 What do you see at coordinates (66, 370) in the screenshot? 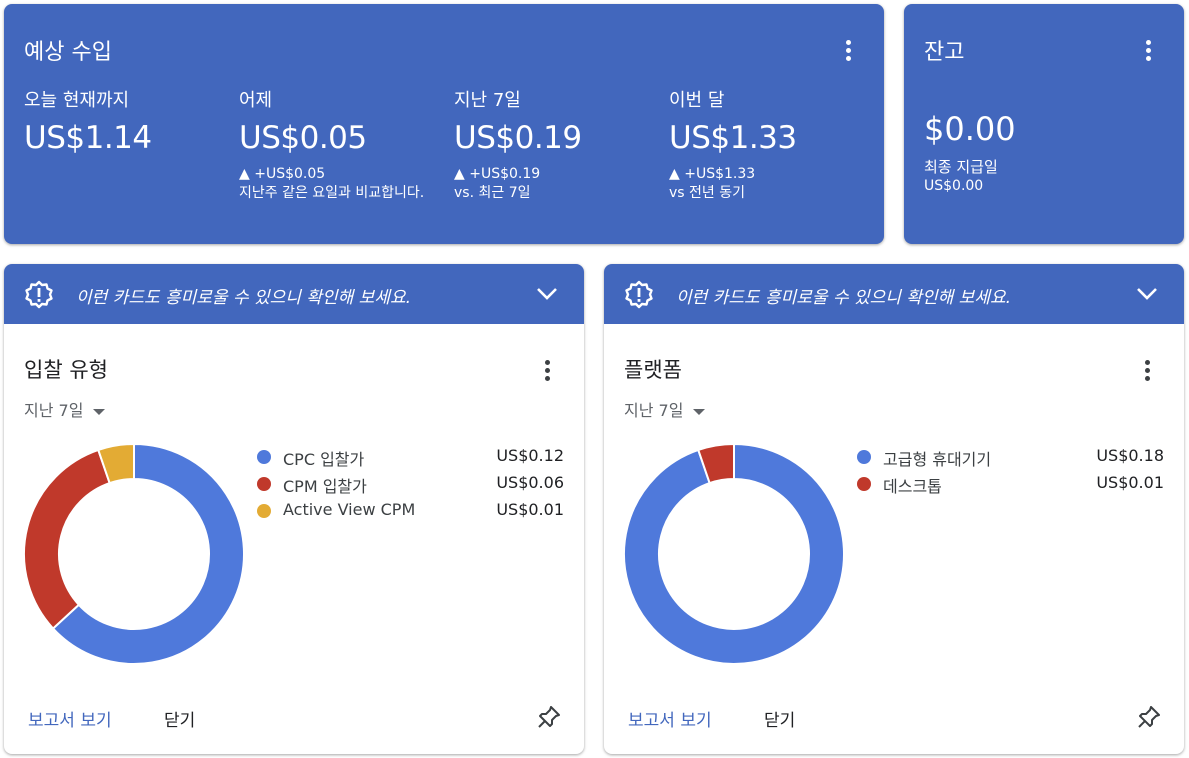
I see `card-title: 입찰 유형` at bounding box center [66, 370].